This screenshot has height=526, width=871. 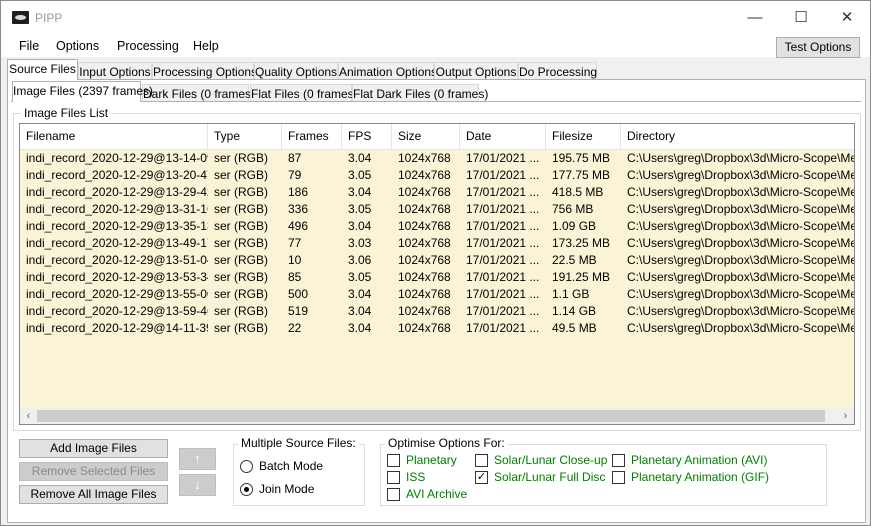 I want to click on tab-flat-files: Flat Files (0 frames), so click(x=304, y=93).